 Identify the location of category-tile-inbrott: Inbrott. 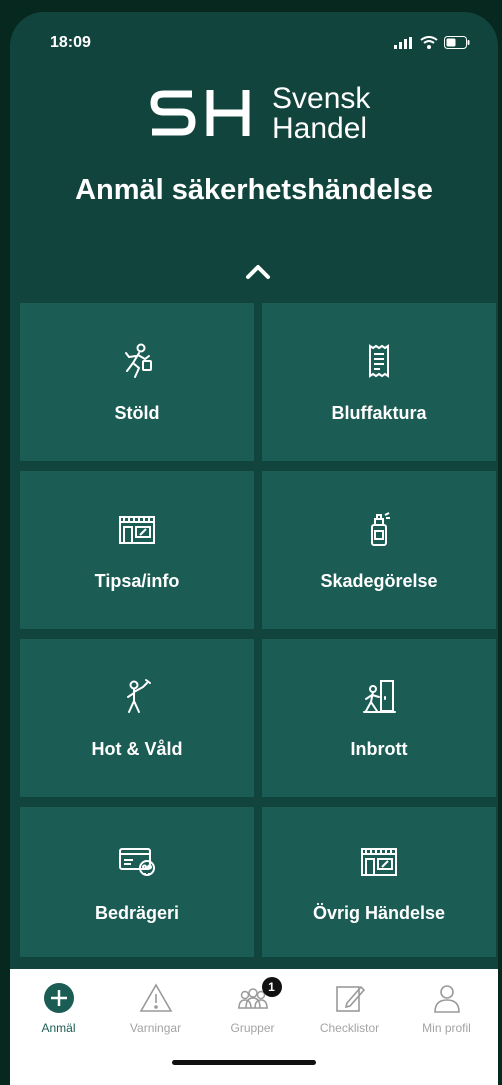
(379, 718).